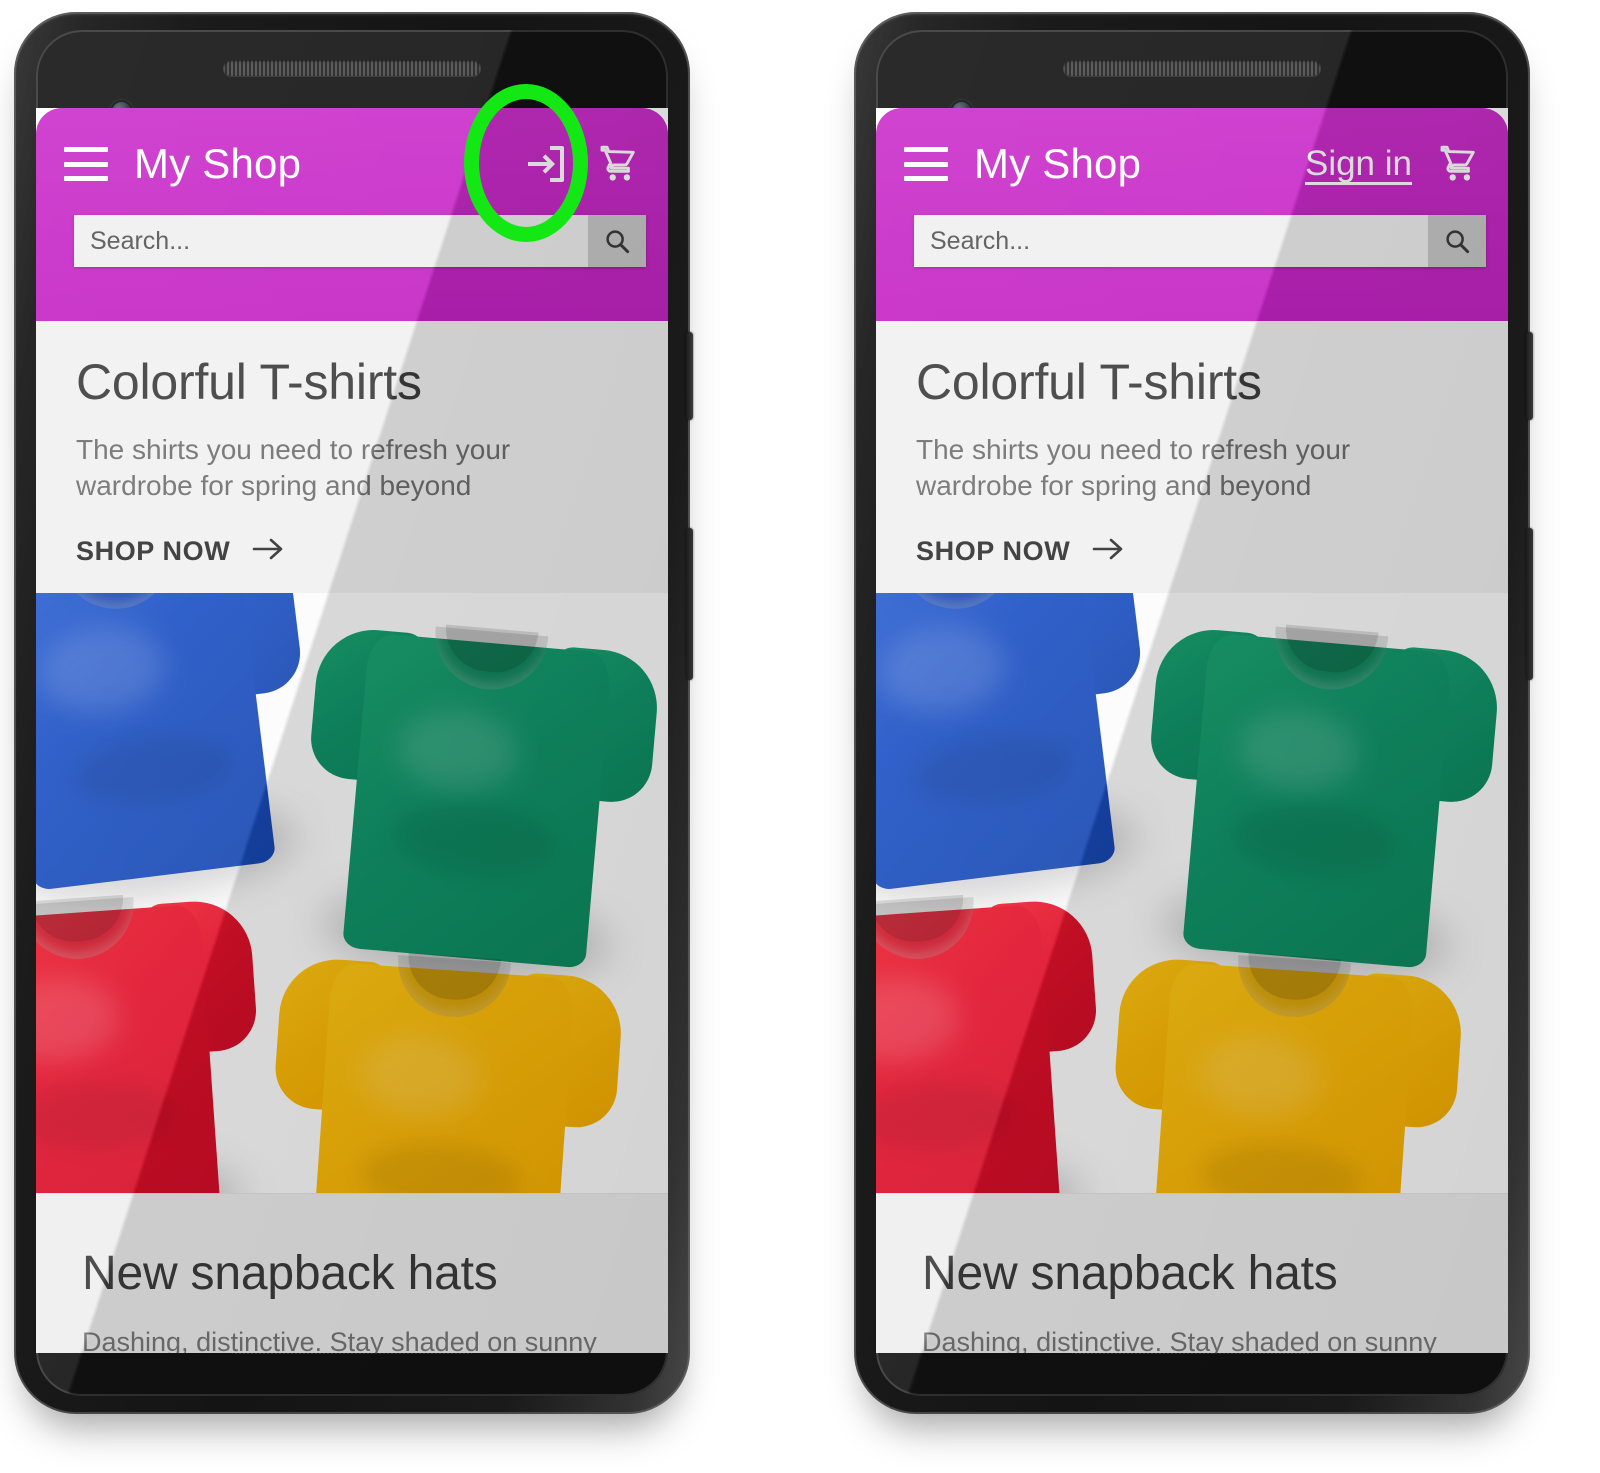 Image resolution: width=1600 pixels, height=1473 pixels. Describe the element at coordinates (352, 214) in the screenshot. I see `app-bar: My Shop` at that location.